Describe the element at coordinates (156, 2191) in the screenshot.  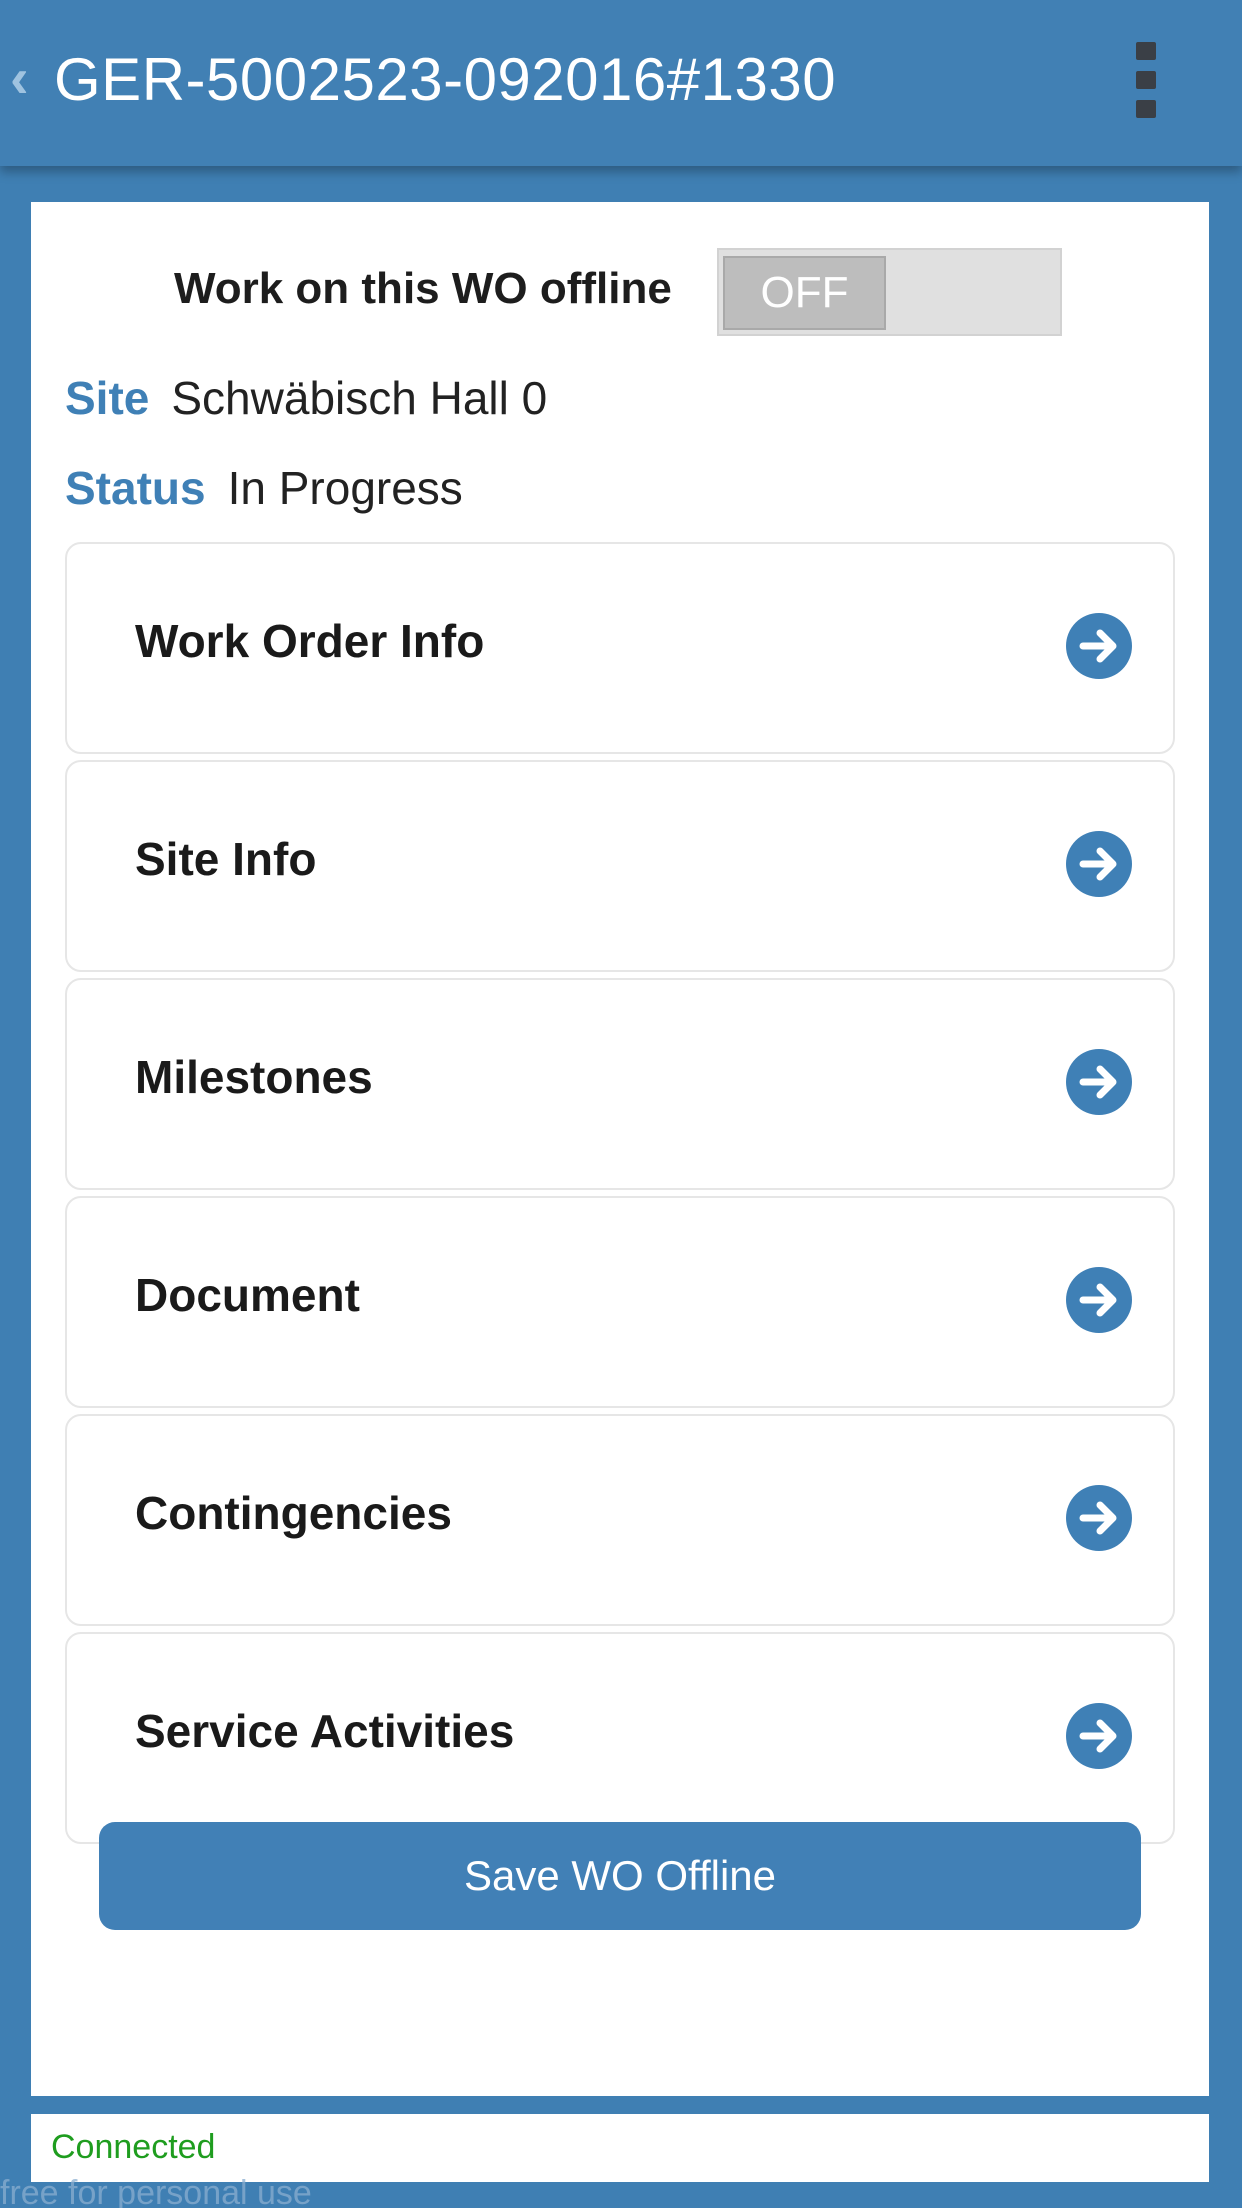
I see `watermark-text: free for personal use` at that location.